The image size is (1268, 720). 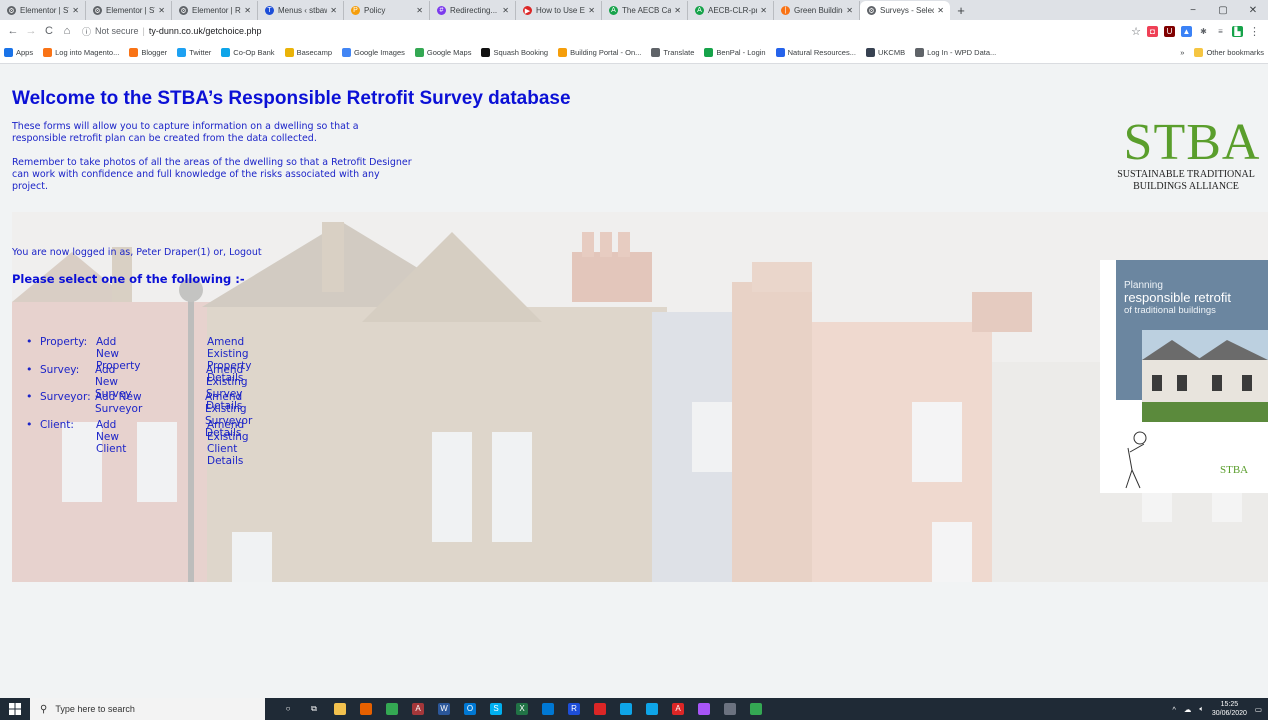 What do you see at coordinates (373, 52) in the screenshot?
I see `bookmark-item: Google Images` at bounding box center [373, 52].